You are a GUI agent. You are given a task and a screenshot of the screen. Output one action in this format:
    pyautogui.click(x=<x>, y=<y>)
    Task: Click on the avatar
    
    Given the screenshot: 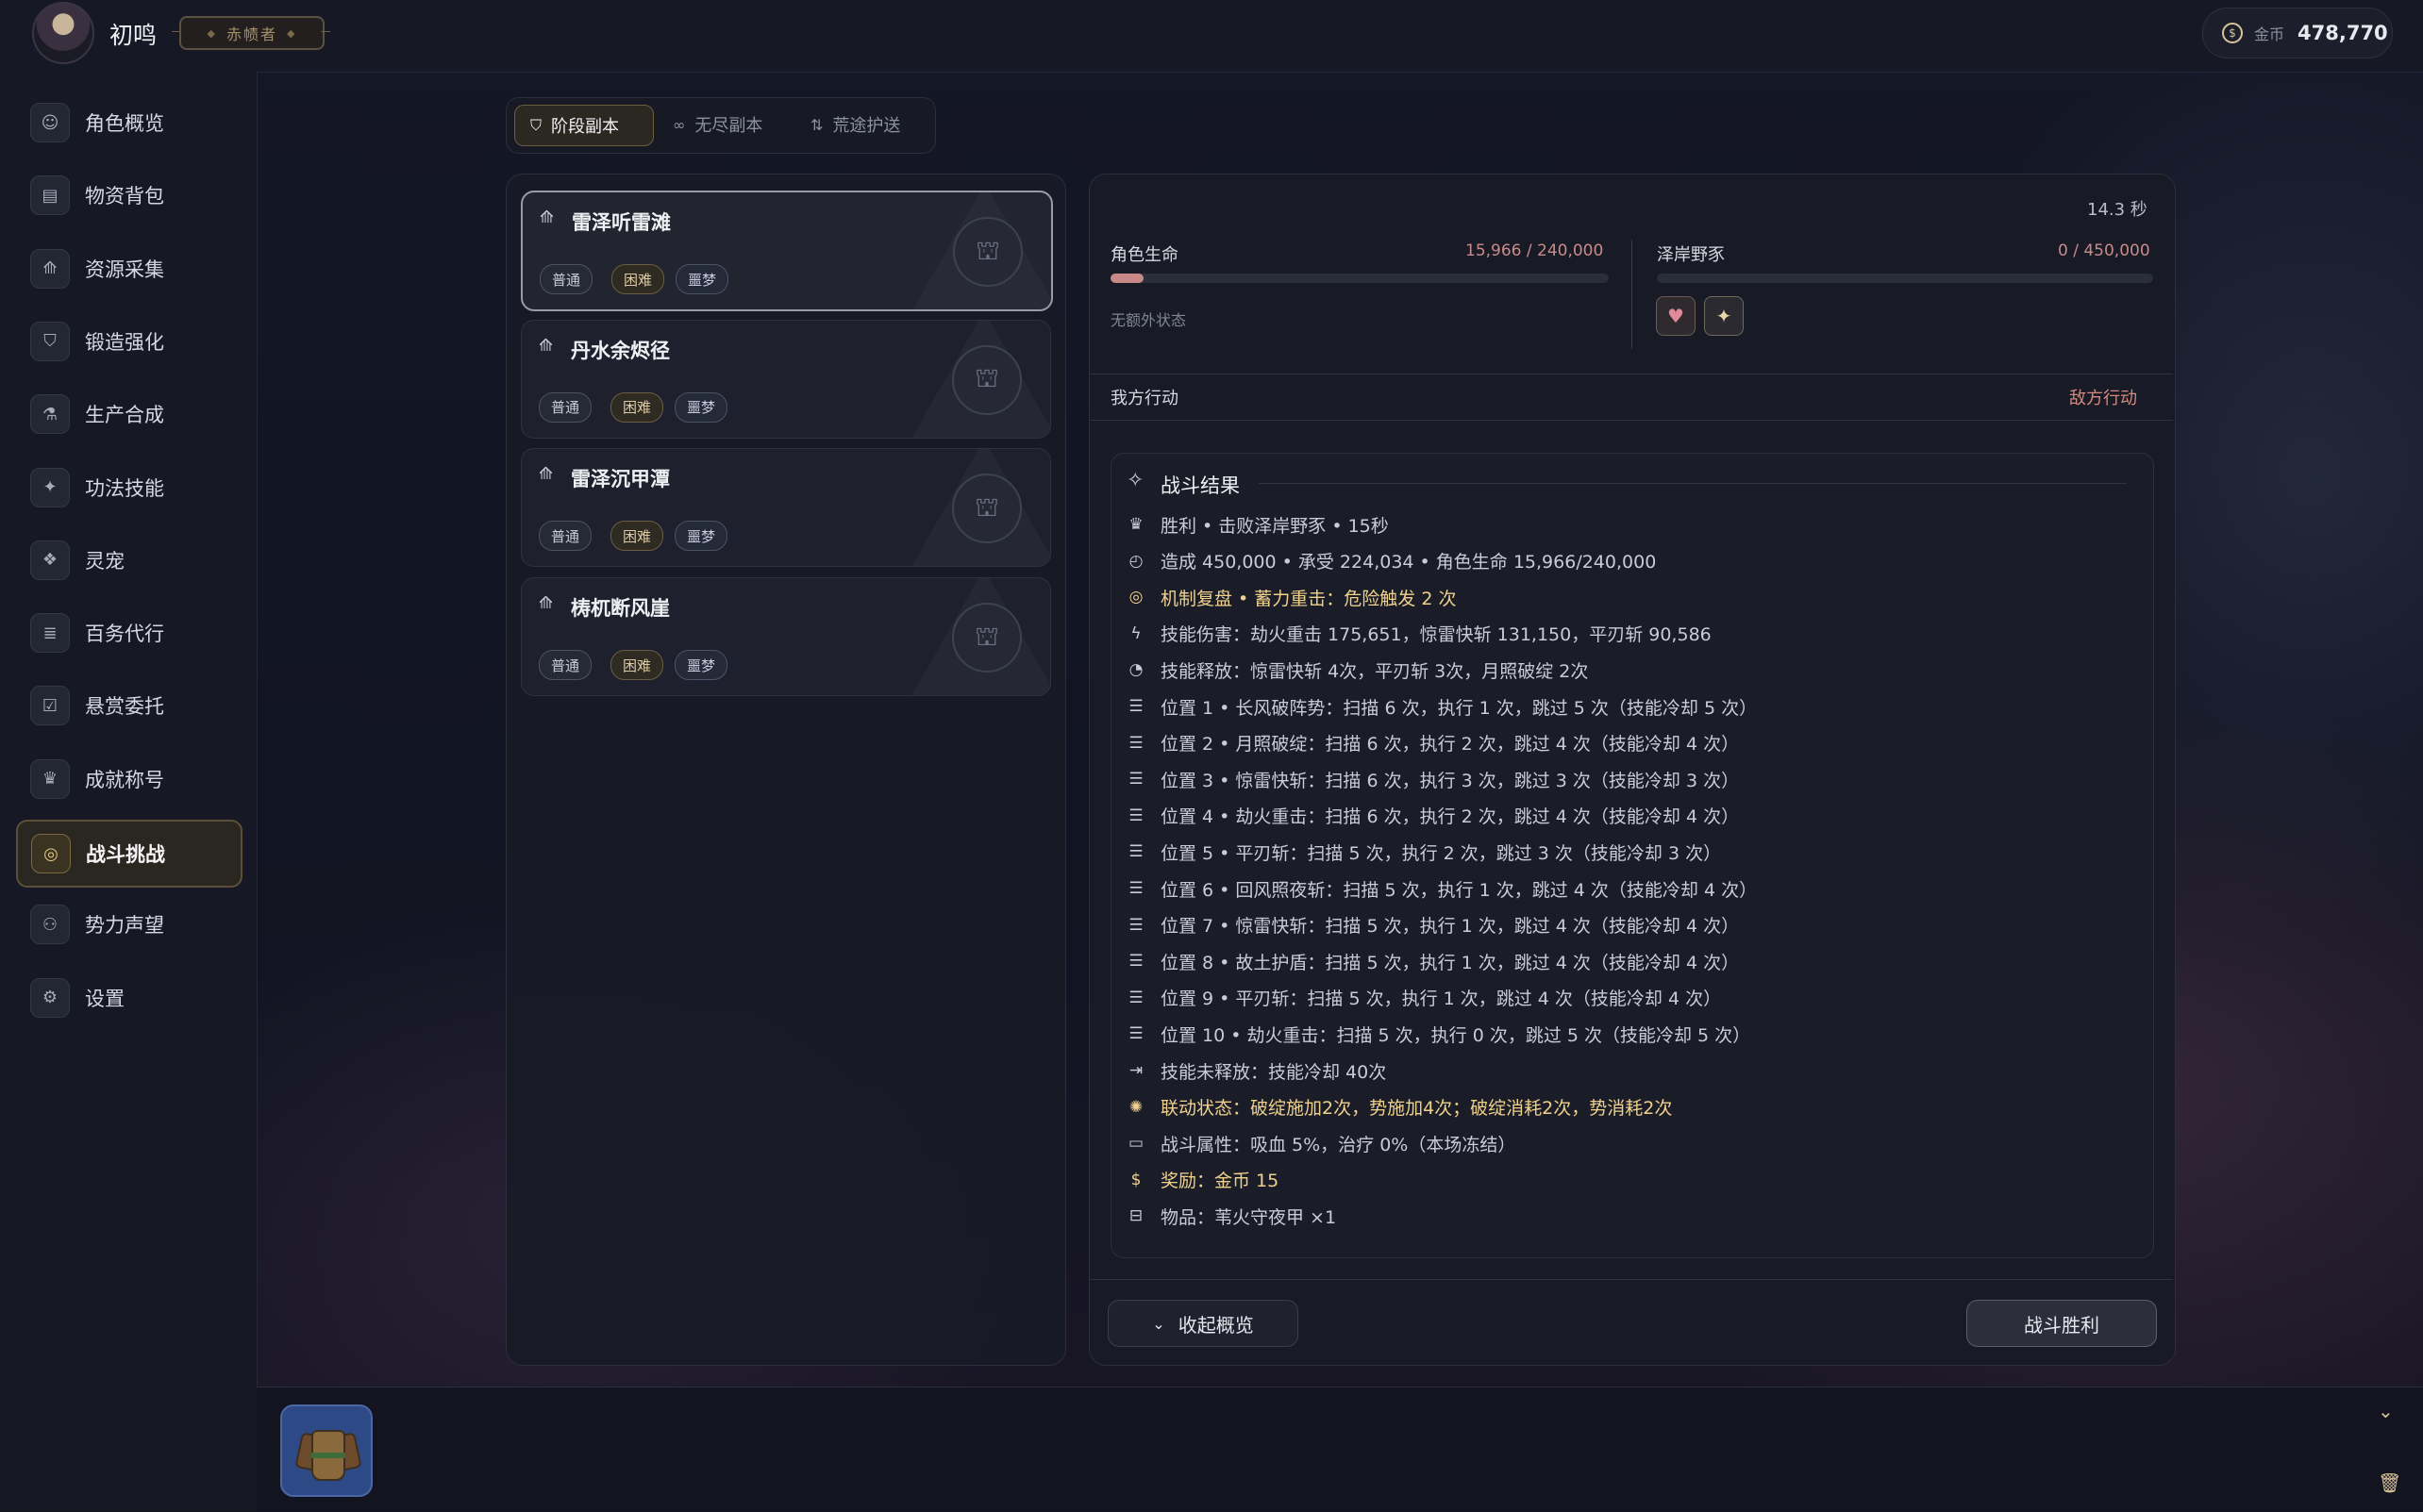 What is the action you would take?
    pyautogui.click(x=63, y=33)
    